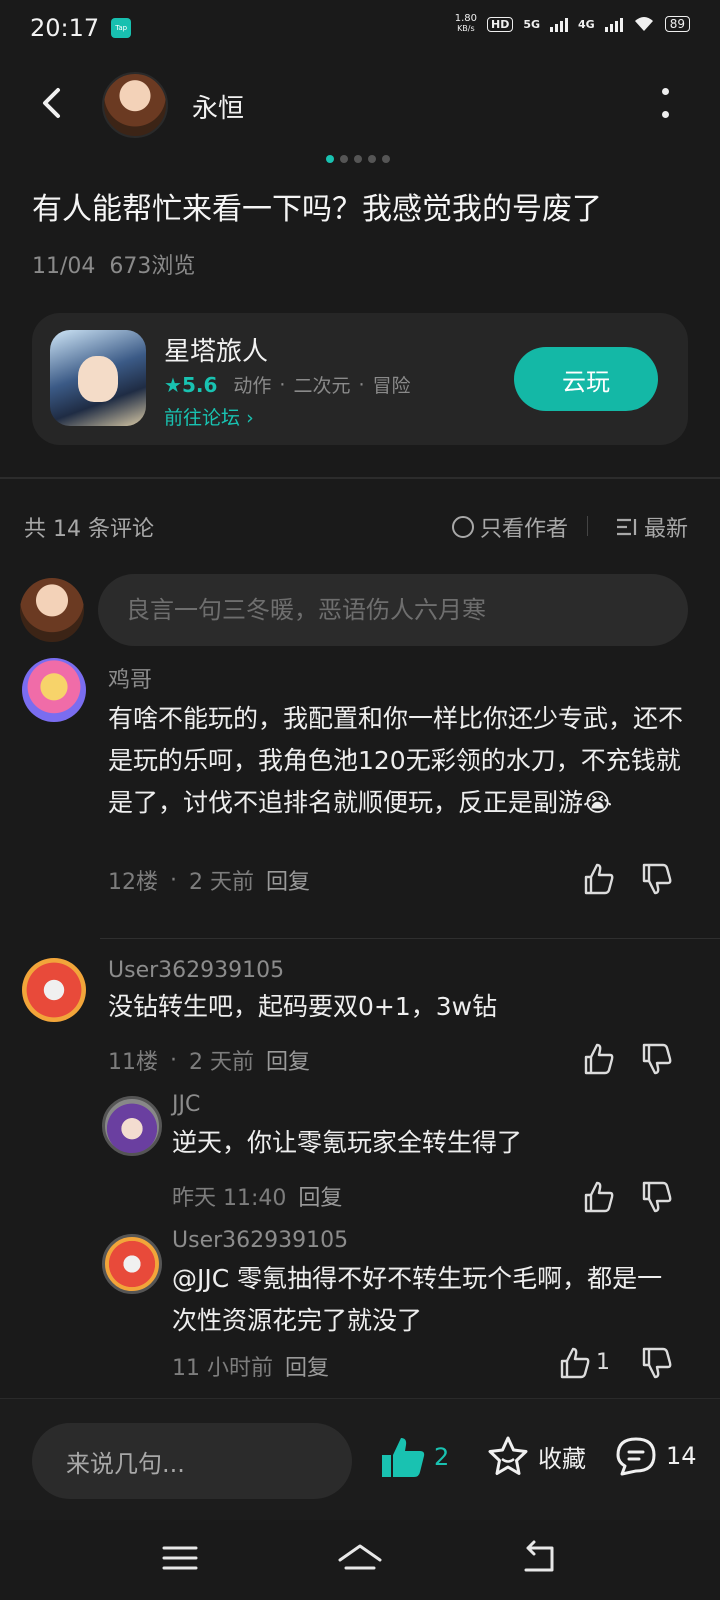  What do you see at coordinates (186, 1104) in the screenshot?
I see `reply-name: JJC` at bounding box center [186, 1104].